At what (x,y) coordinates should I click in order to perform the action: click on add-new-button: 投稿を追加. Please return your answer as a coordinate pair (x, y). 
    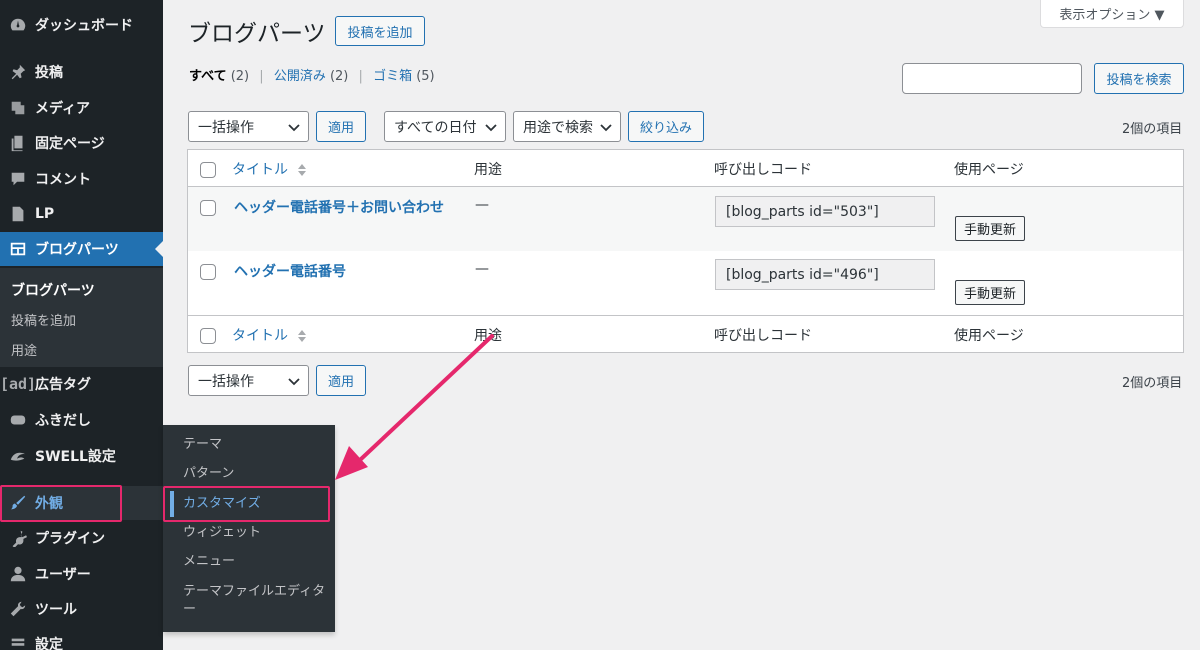
    Looking at the image, I should click on (380, 31).